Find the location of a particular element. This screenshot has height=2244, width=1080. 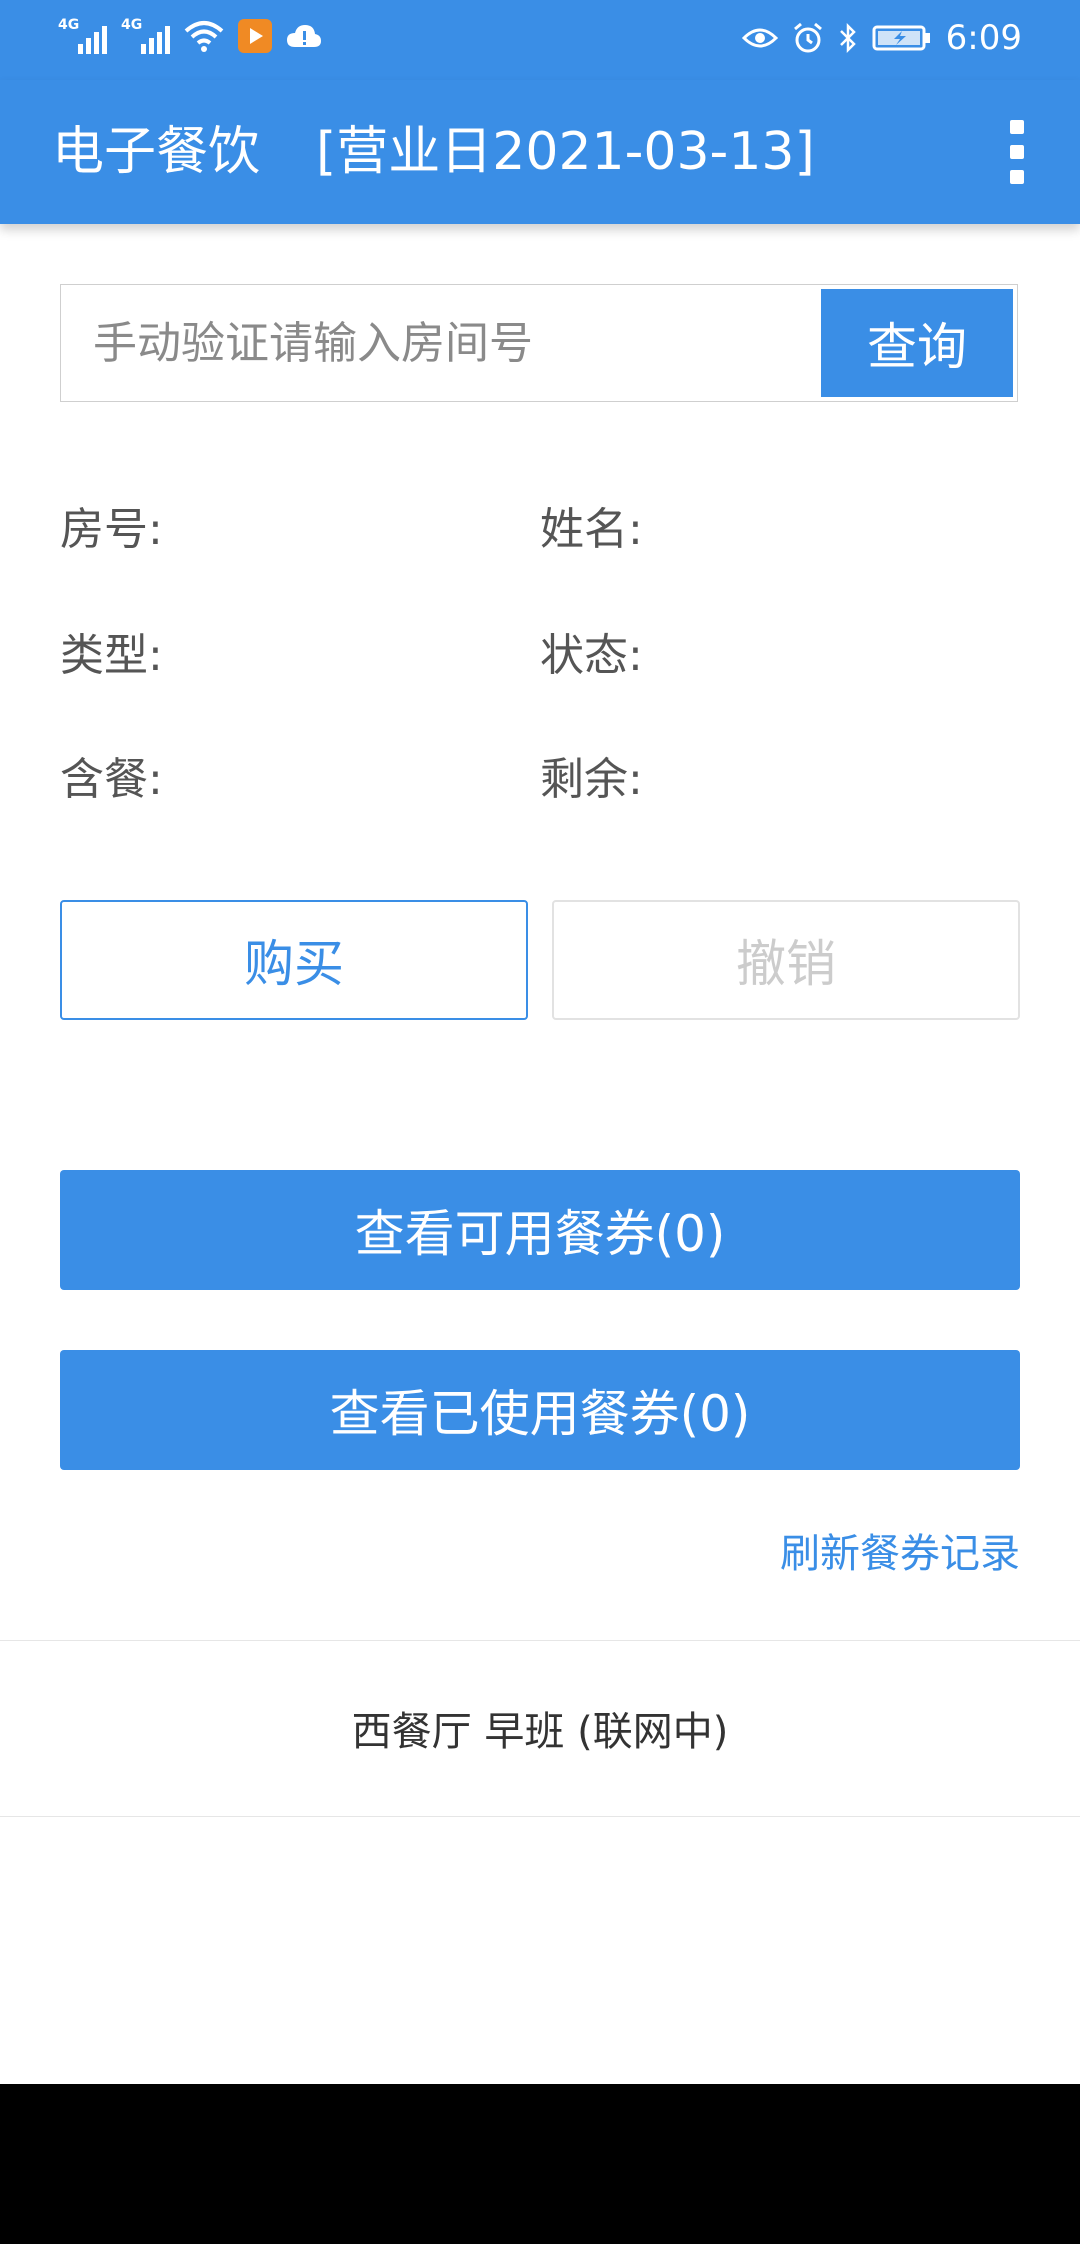

room-type-label: 类型: is located at coordinates (111, 655).